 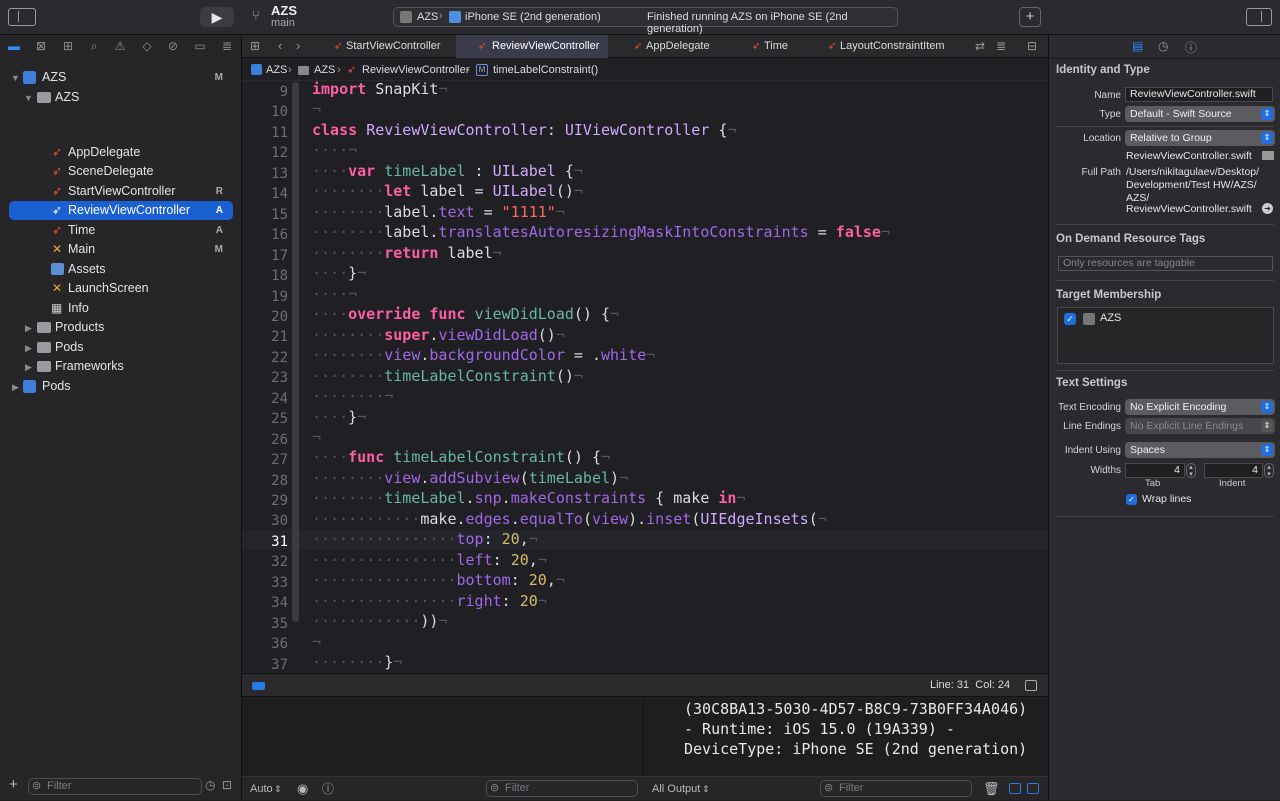 I want to click on editor-grid-icon: ⊞, so click(x=255, y=46).